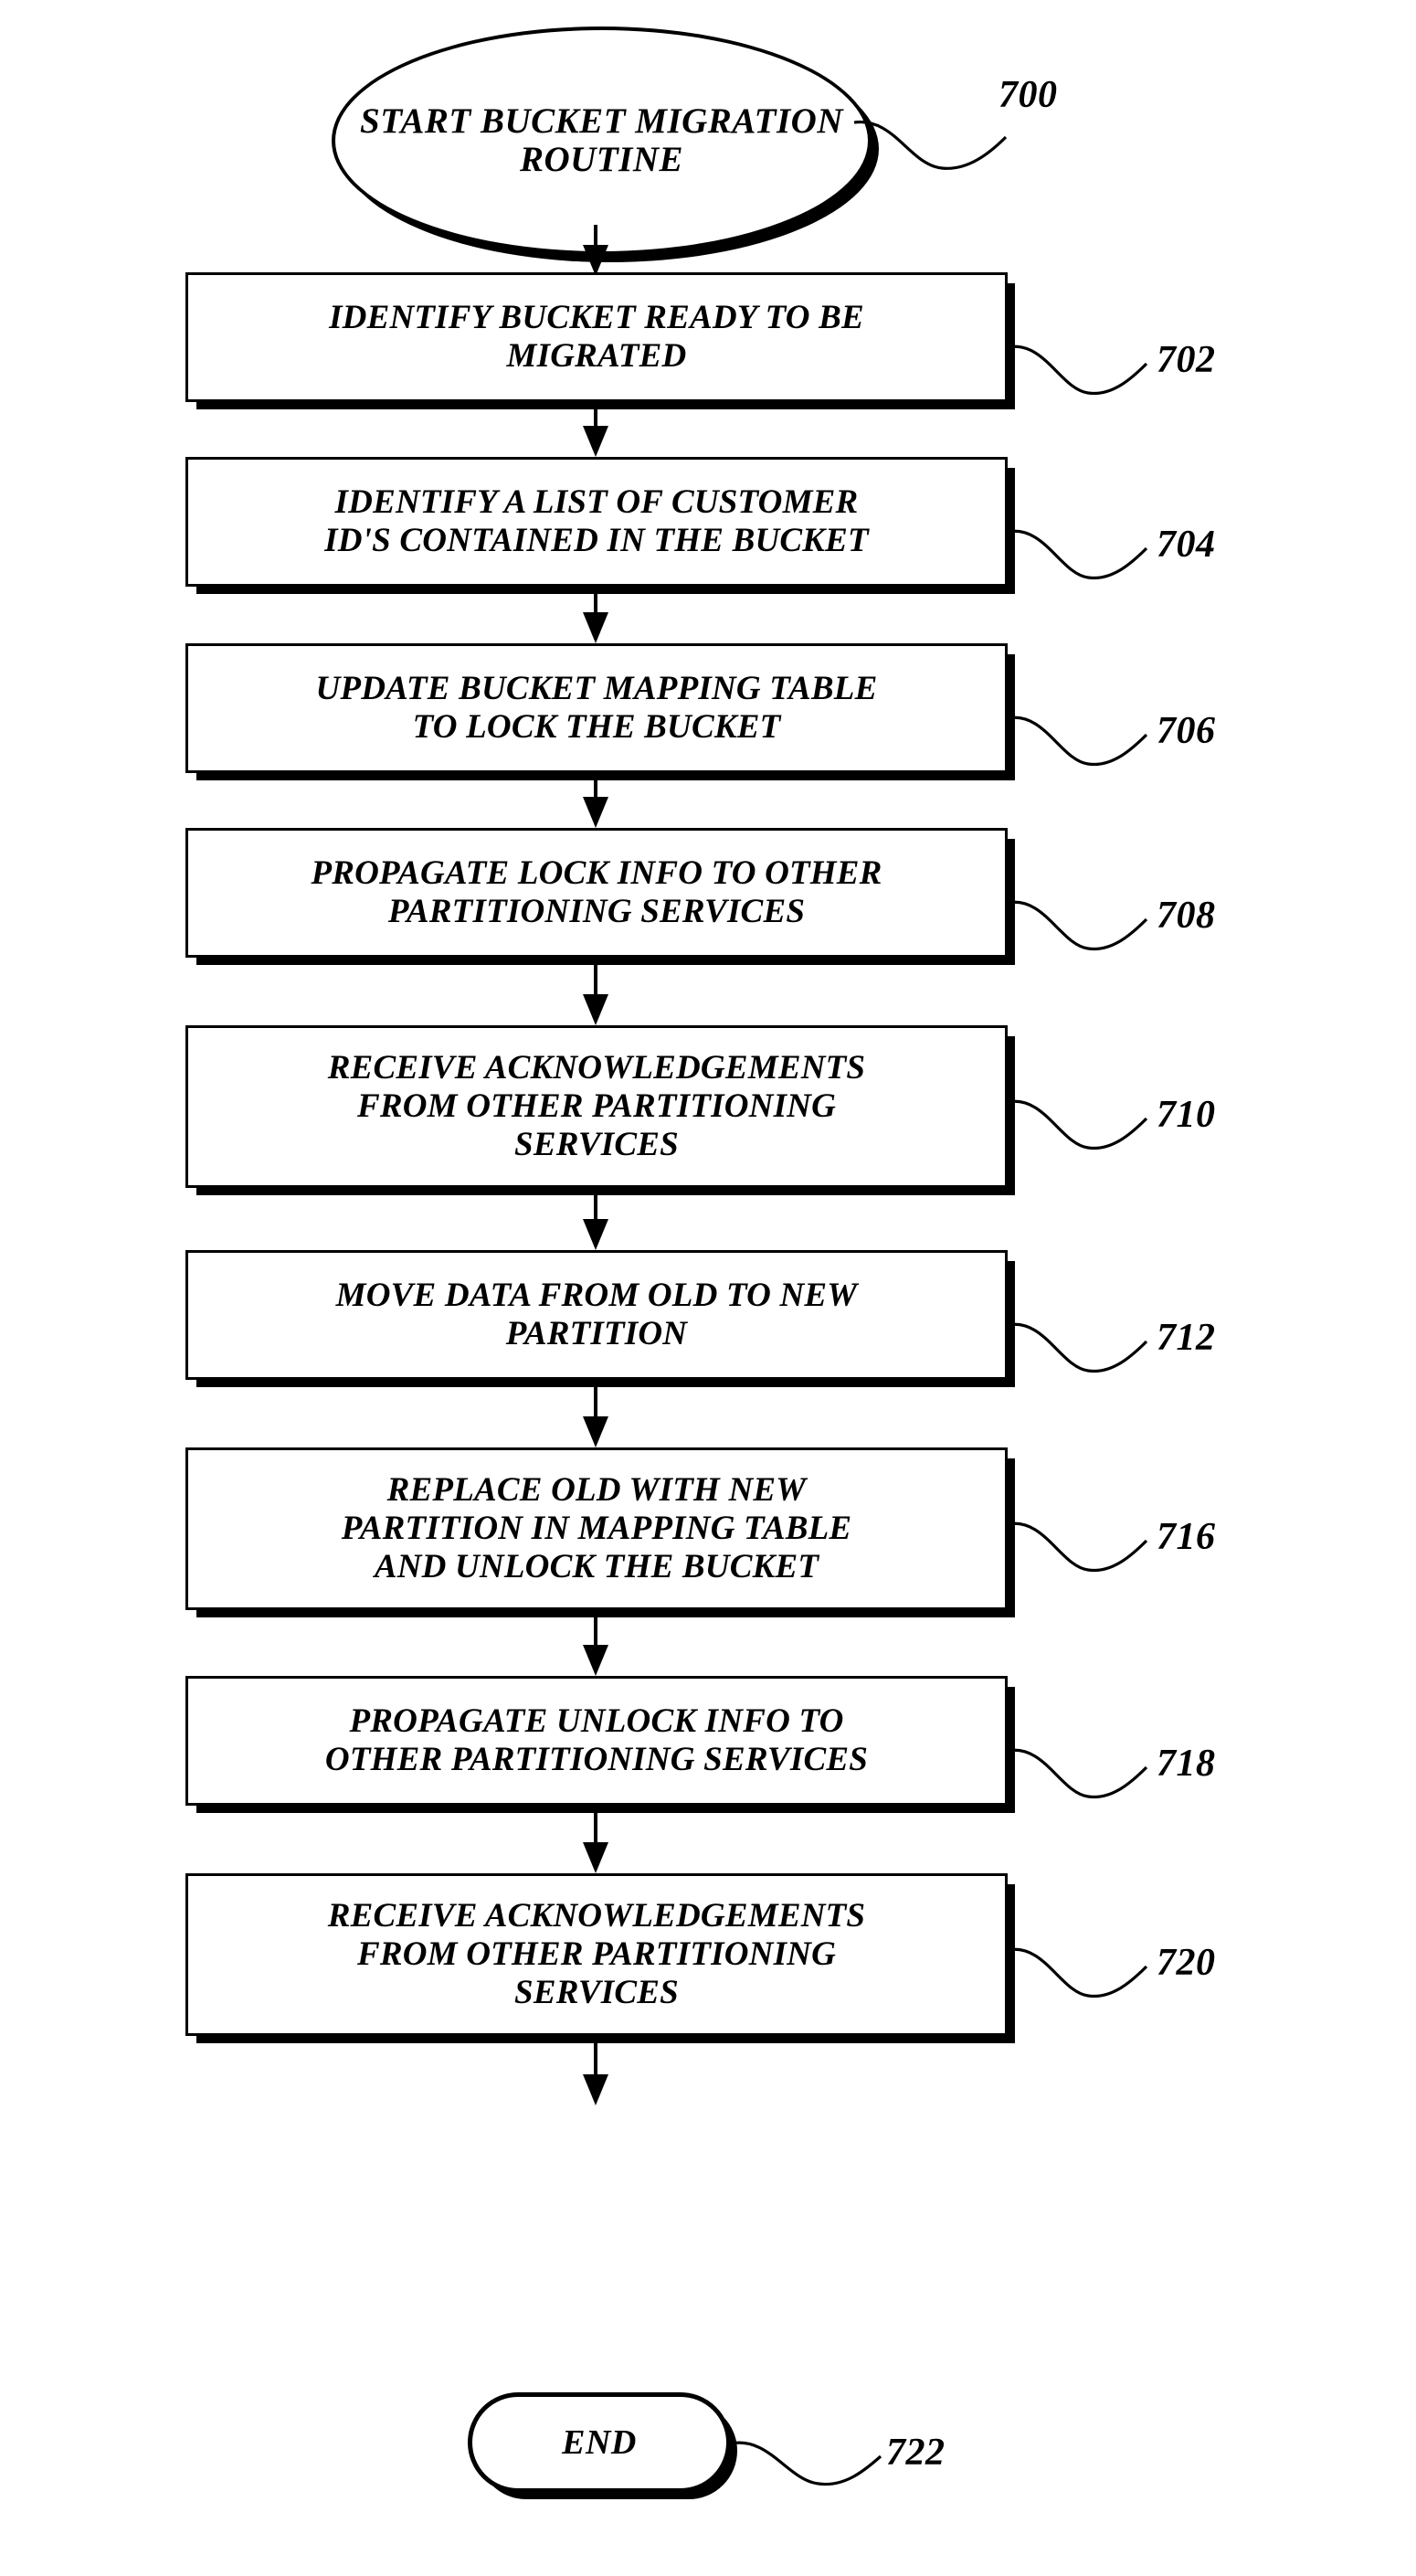 This screenshot has width=1416, height=2576. Describe the element at coordinates (1186, 731) in the screenshot. I see `reference-numeral-706: 706` at that location.